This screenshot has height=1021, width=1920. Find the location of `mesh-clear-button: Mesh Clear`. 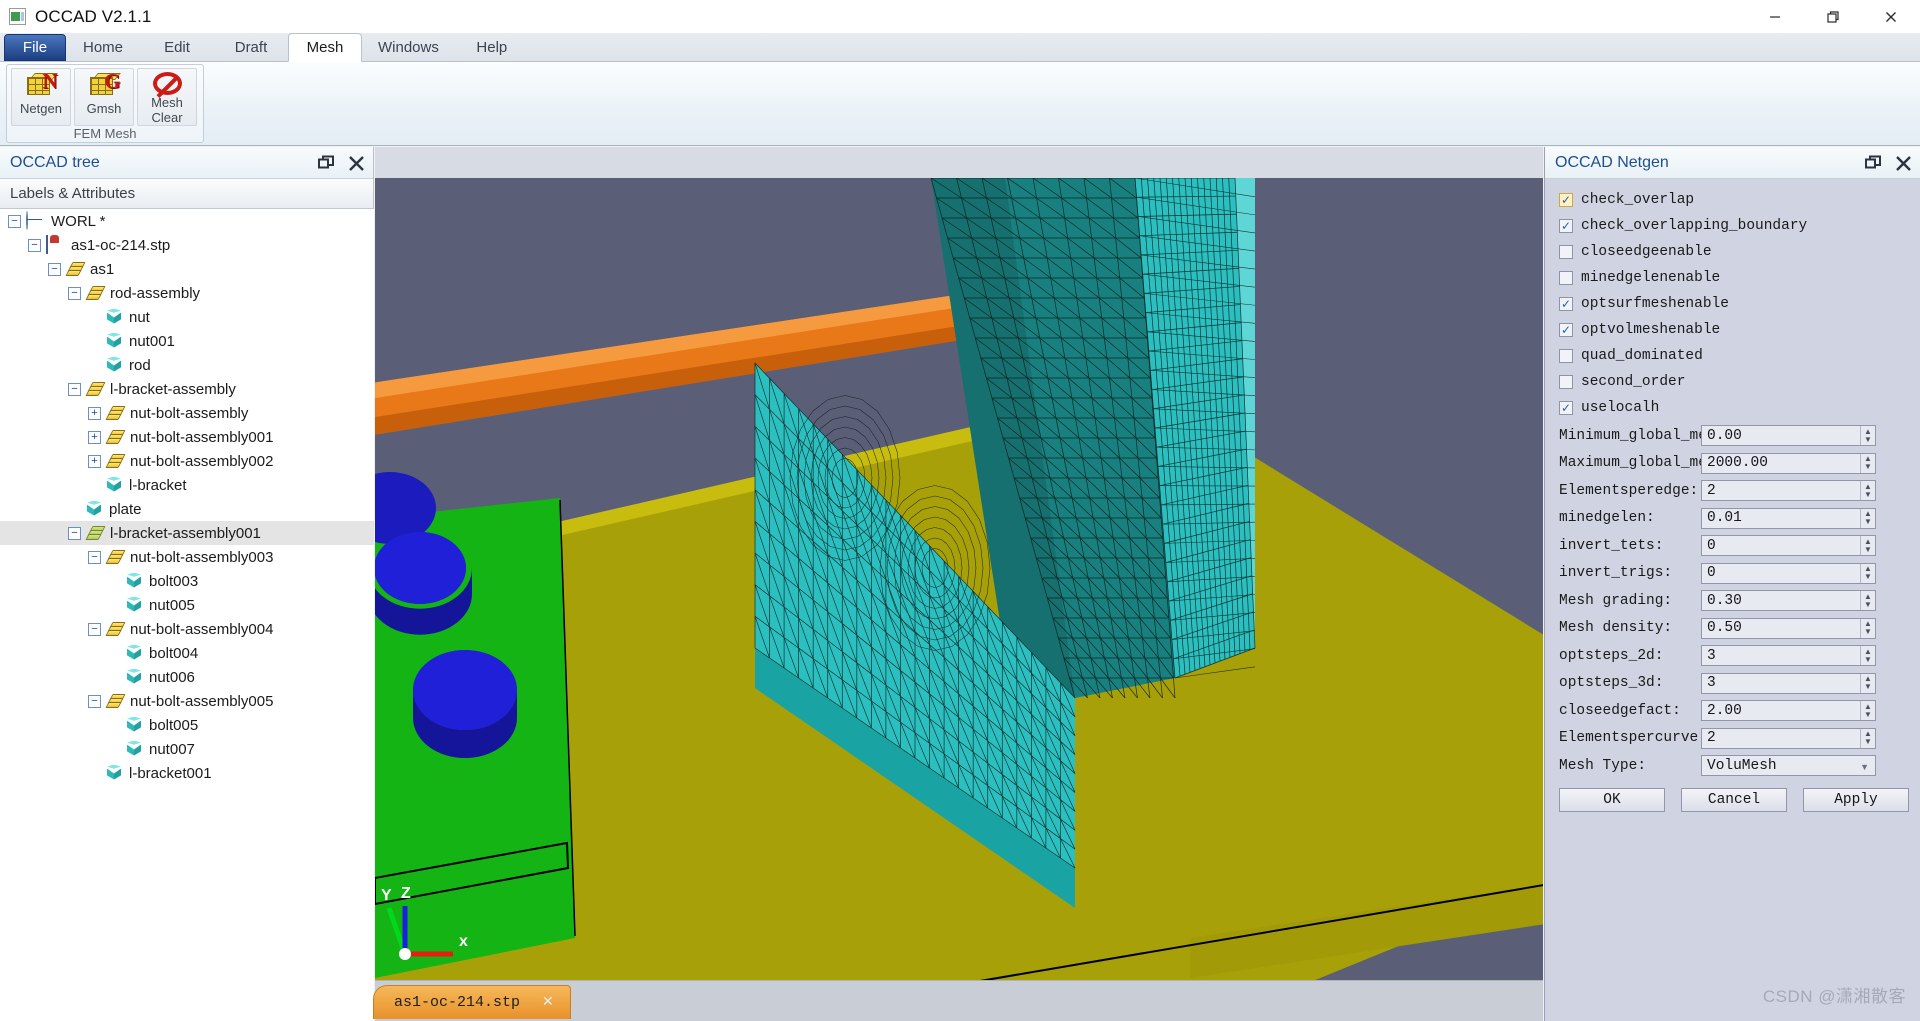

mesh-clear-button: Mesh Clear is located at coordinates (167, 97).